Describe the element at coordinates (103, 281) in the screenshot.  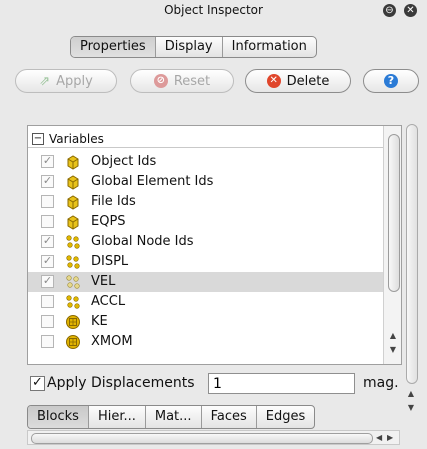
I see `variable-label: VEL` at that location.